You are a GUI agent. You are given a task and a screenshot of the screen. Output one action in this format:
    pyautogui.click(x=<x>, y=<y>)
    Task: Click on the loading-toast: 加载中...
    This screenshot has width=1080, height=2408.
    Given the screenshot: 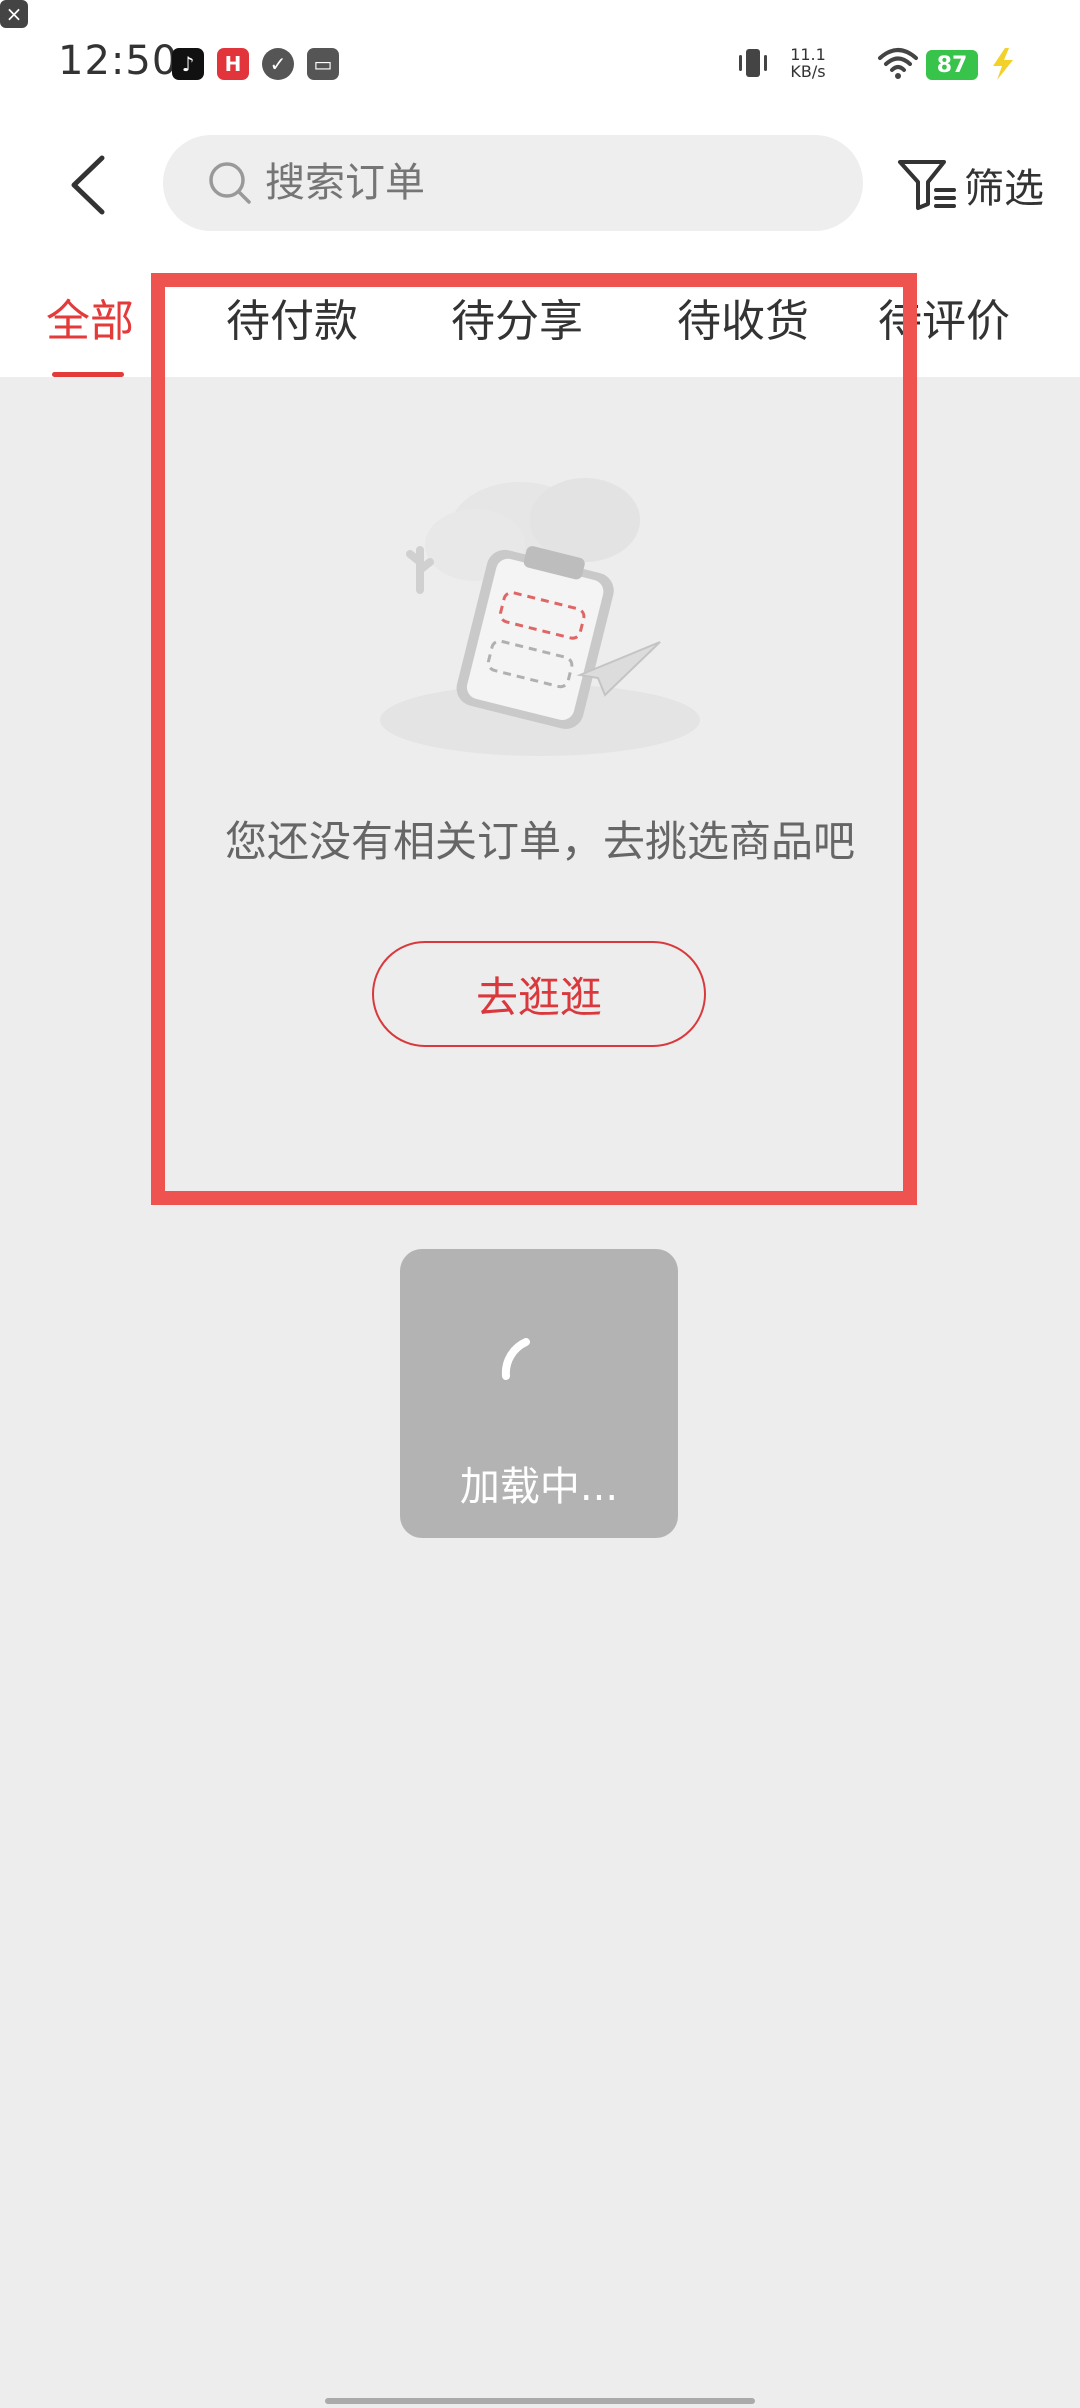 What is the action you would take?
    pyautogui.click(x=539, y=1393)
    